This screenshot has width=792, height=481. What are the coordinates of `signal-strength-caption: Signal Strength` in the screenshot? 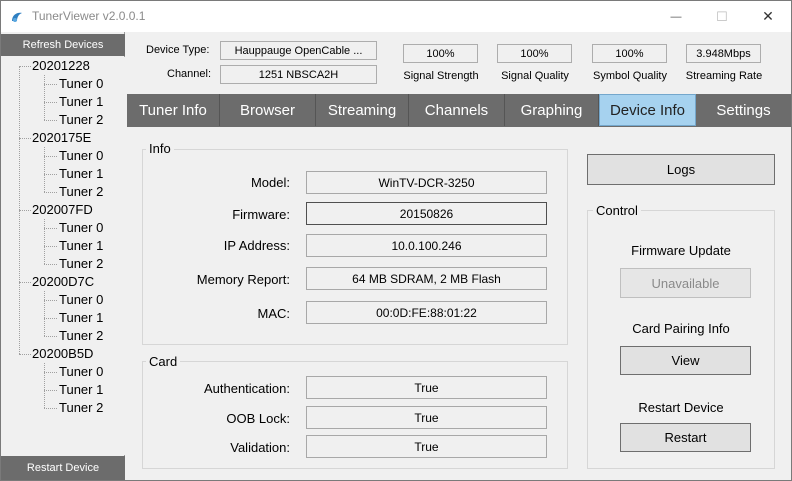 It's located at (441, 76).